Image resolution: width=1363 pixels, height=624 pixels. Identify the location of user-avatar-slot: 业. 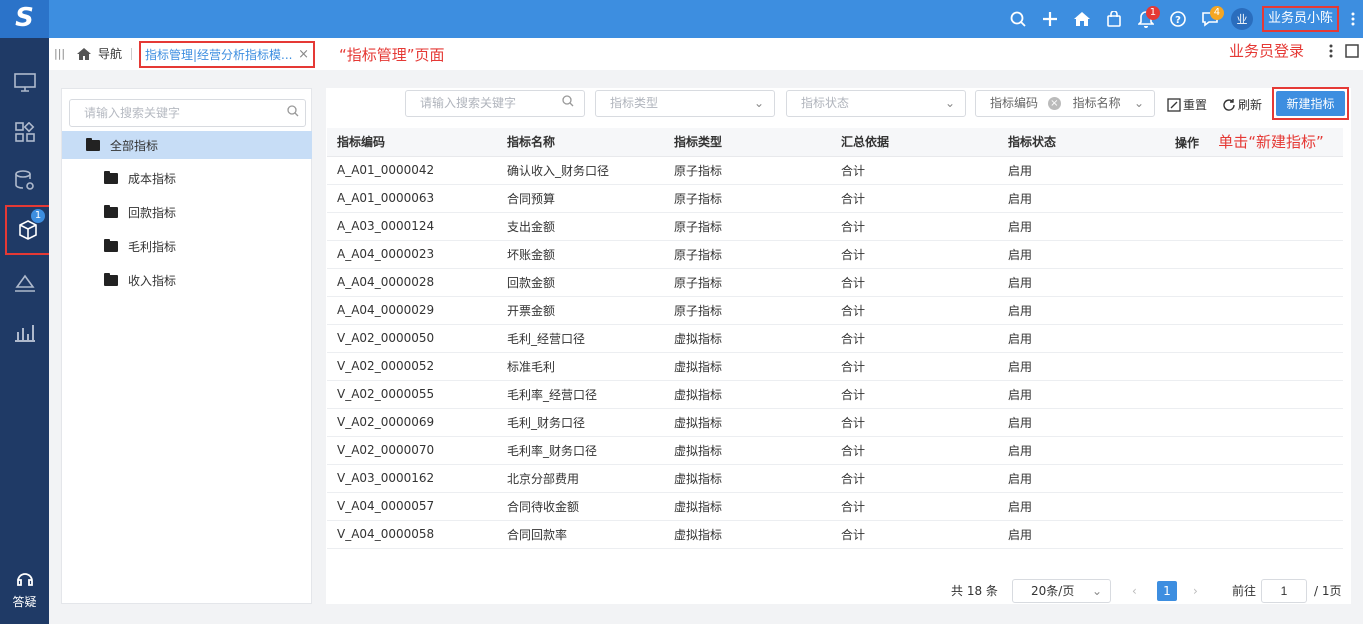
(1242, 19).